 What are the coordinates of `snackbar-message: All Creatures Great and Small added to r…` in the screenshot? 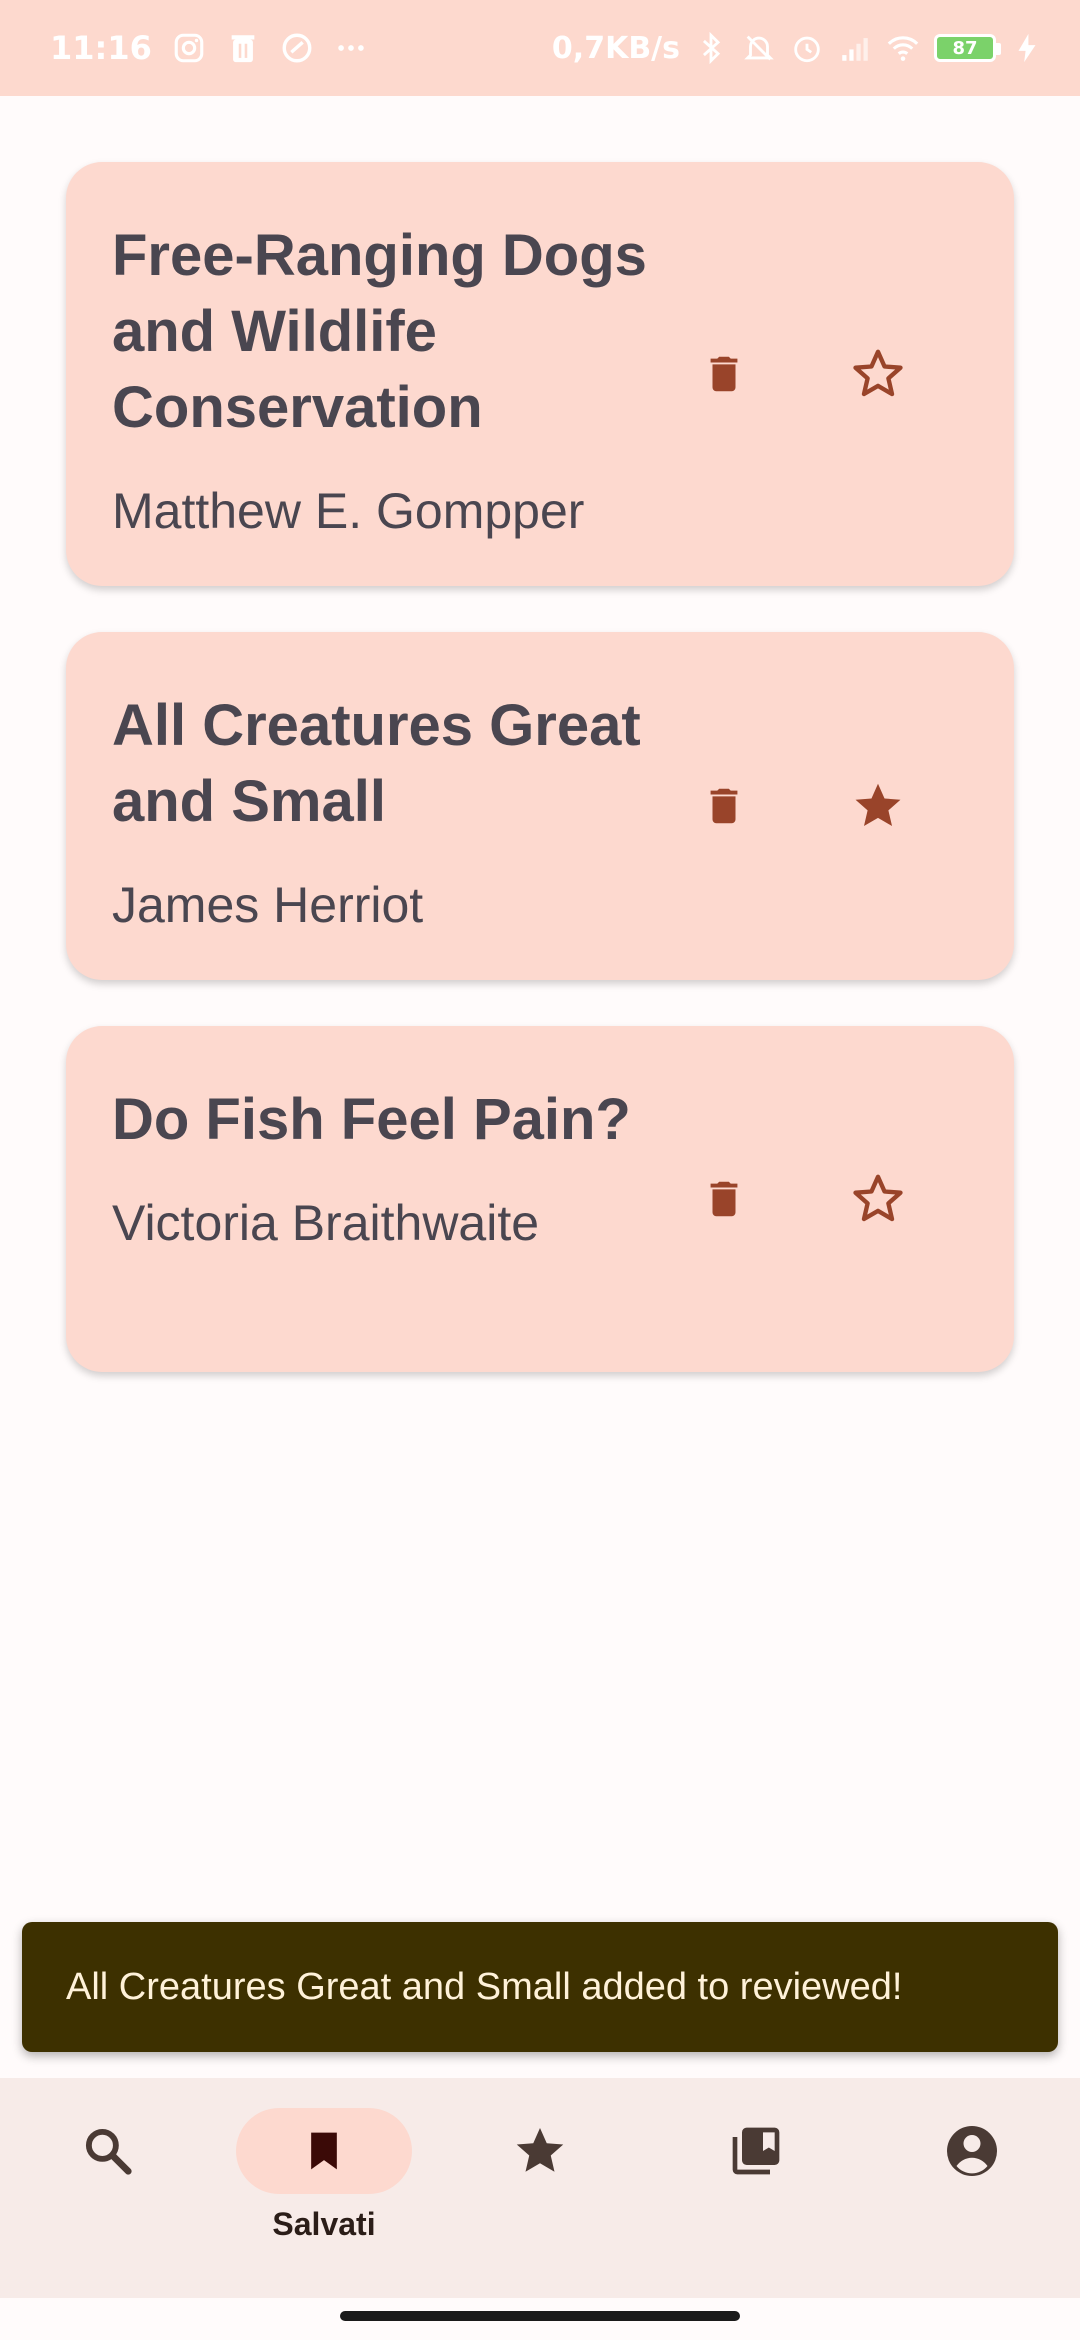 It's located at (484, 1986).